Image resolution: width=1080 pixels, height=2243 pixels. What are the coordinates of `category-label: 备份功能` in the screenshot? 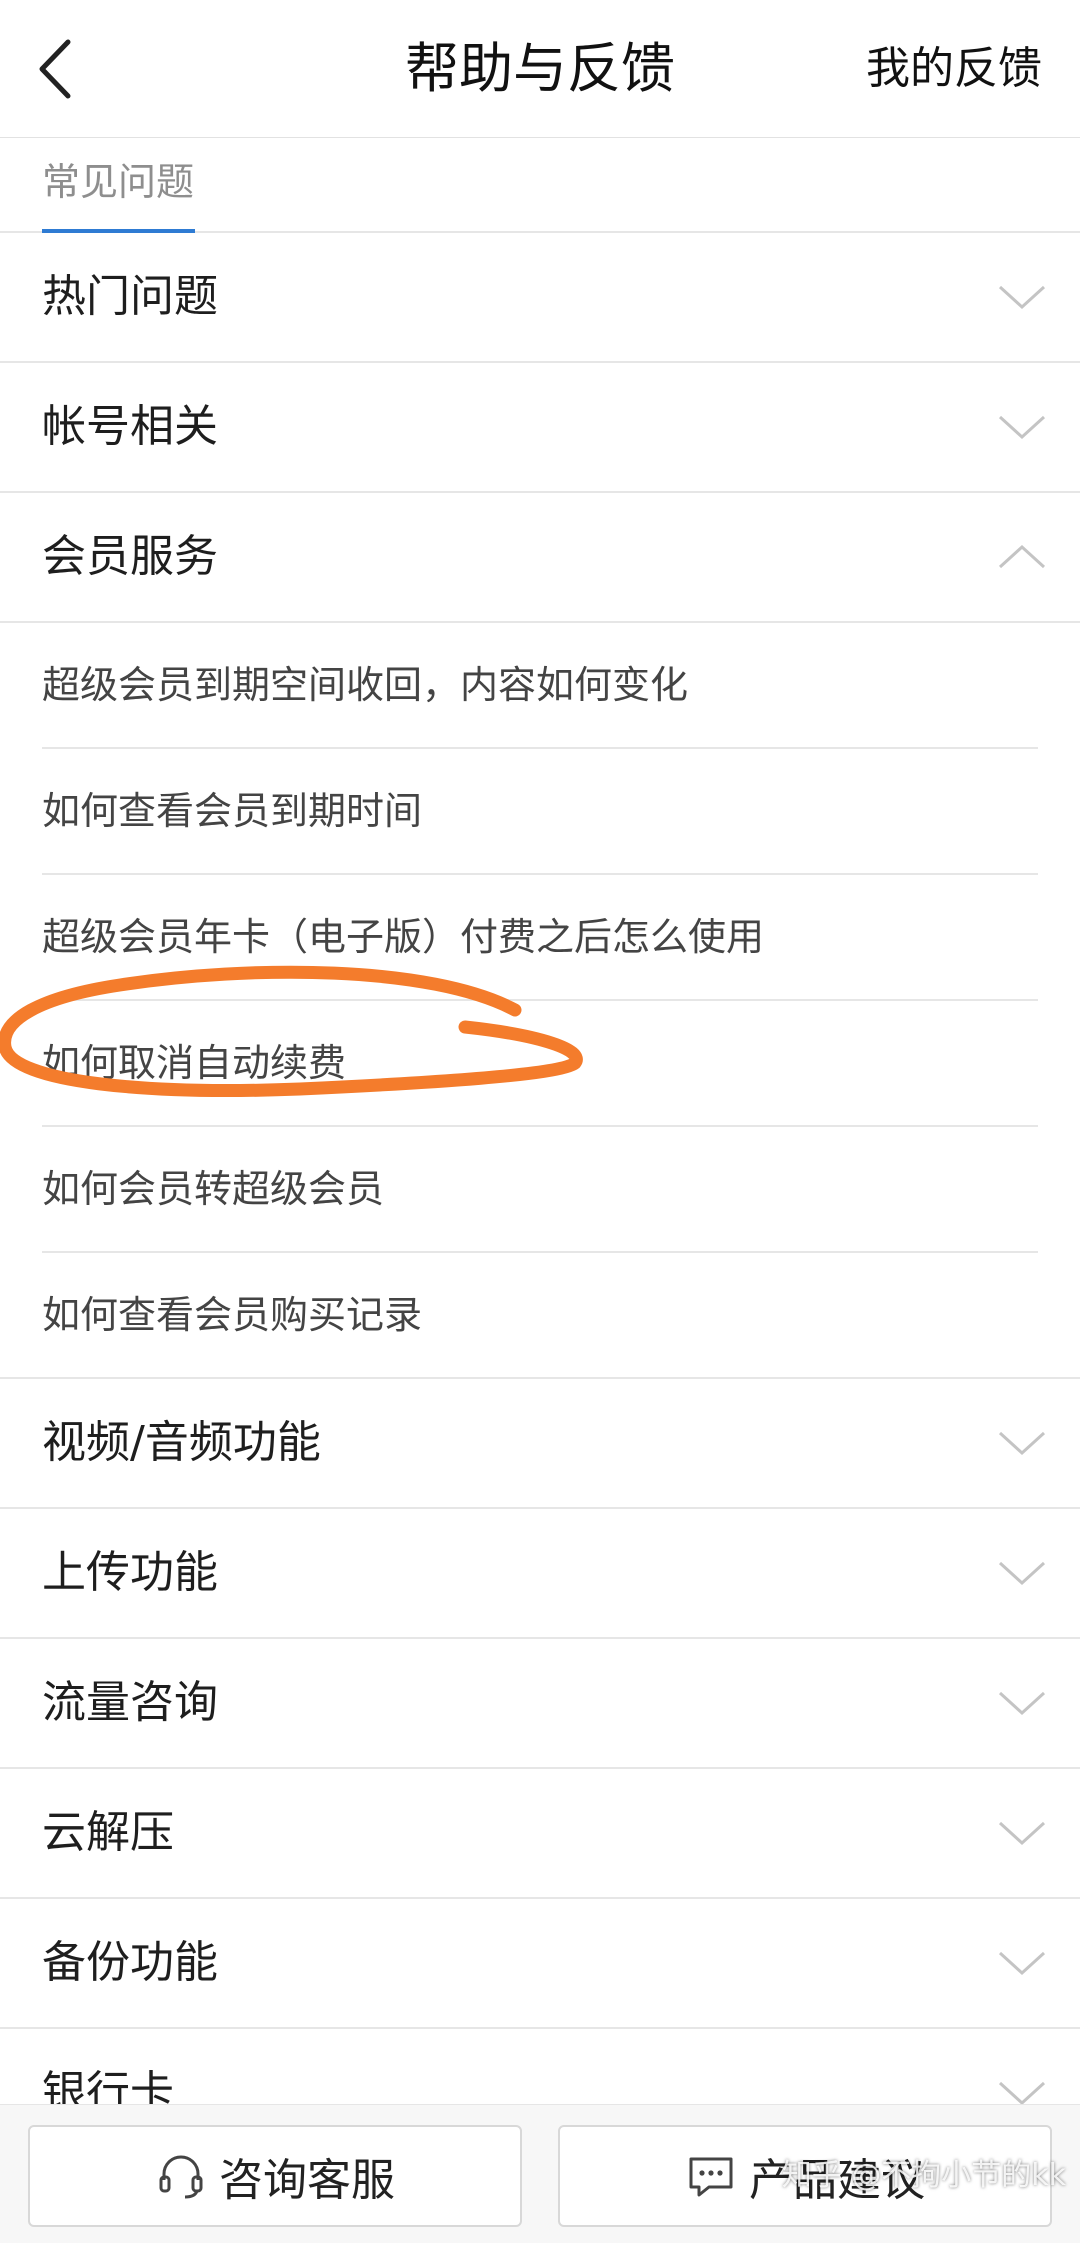 It's located at (130, 1962).